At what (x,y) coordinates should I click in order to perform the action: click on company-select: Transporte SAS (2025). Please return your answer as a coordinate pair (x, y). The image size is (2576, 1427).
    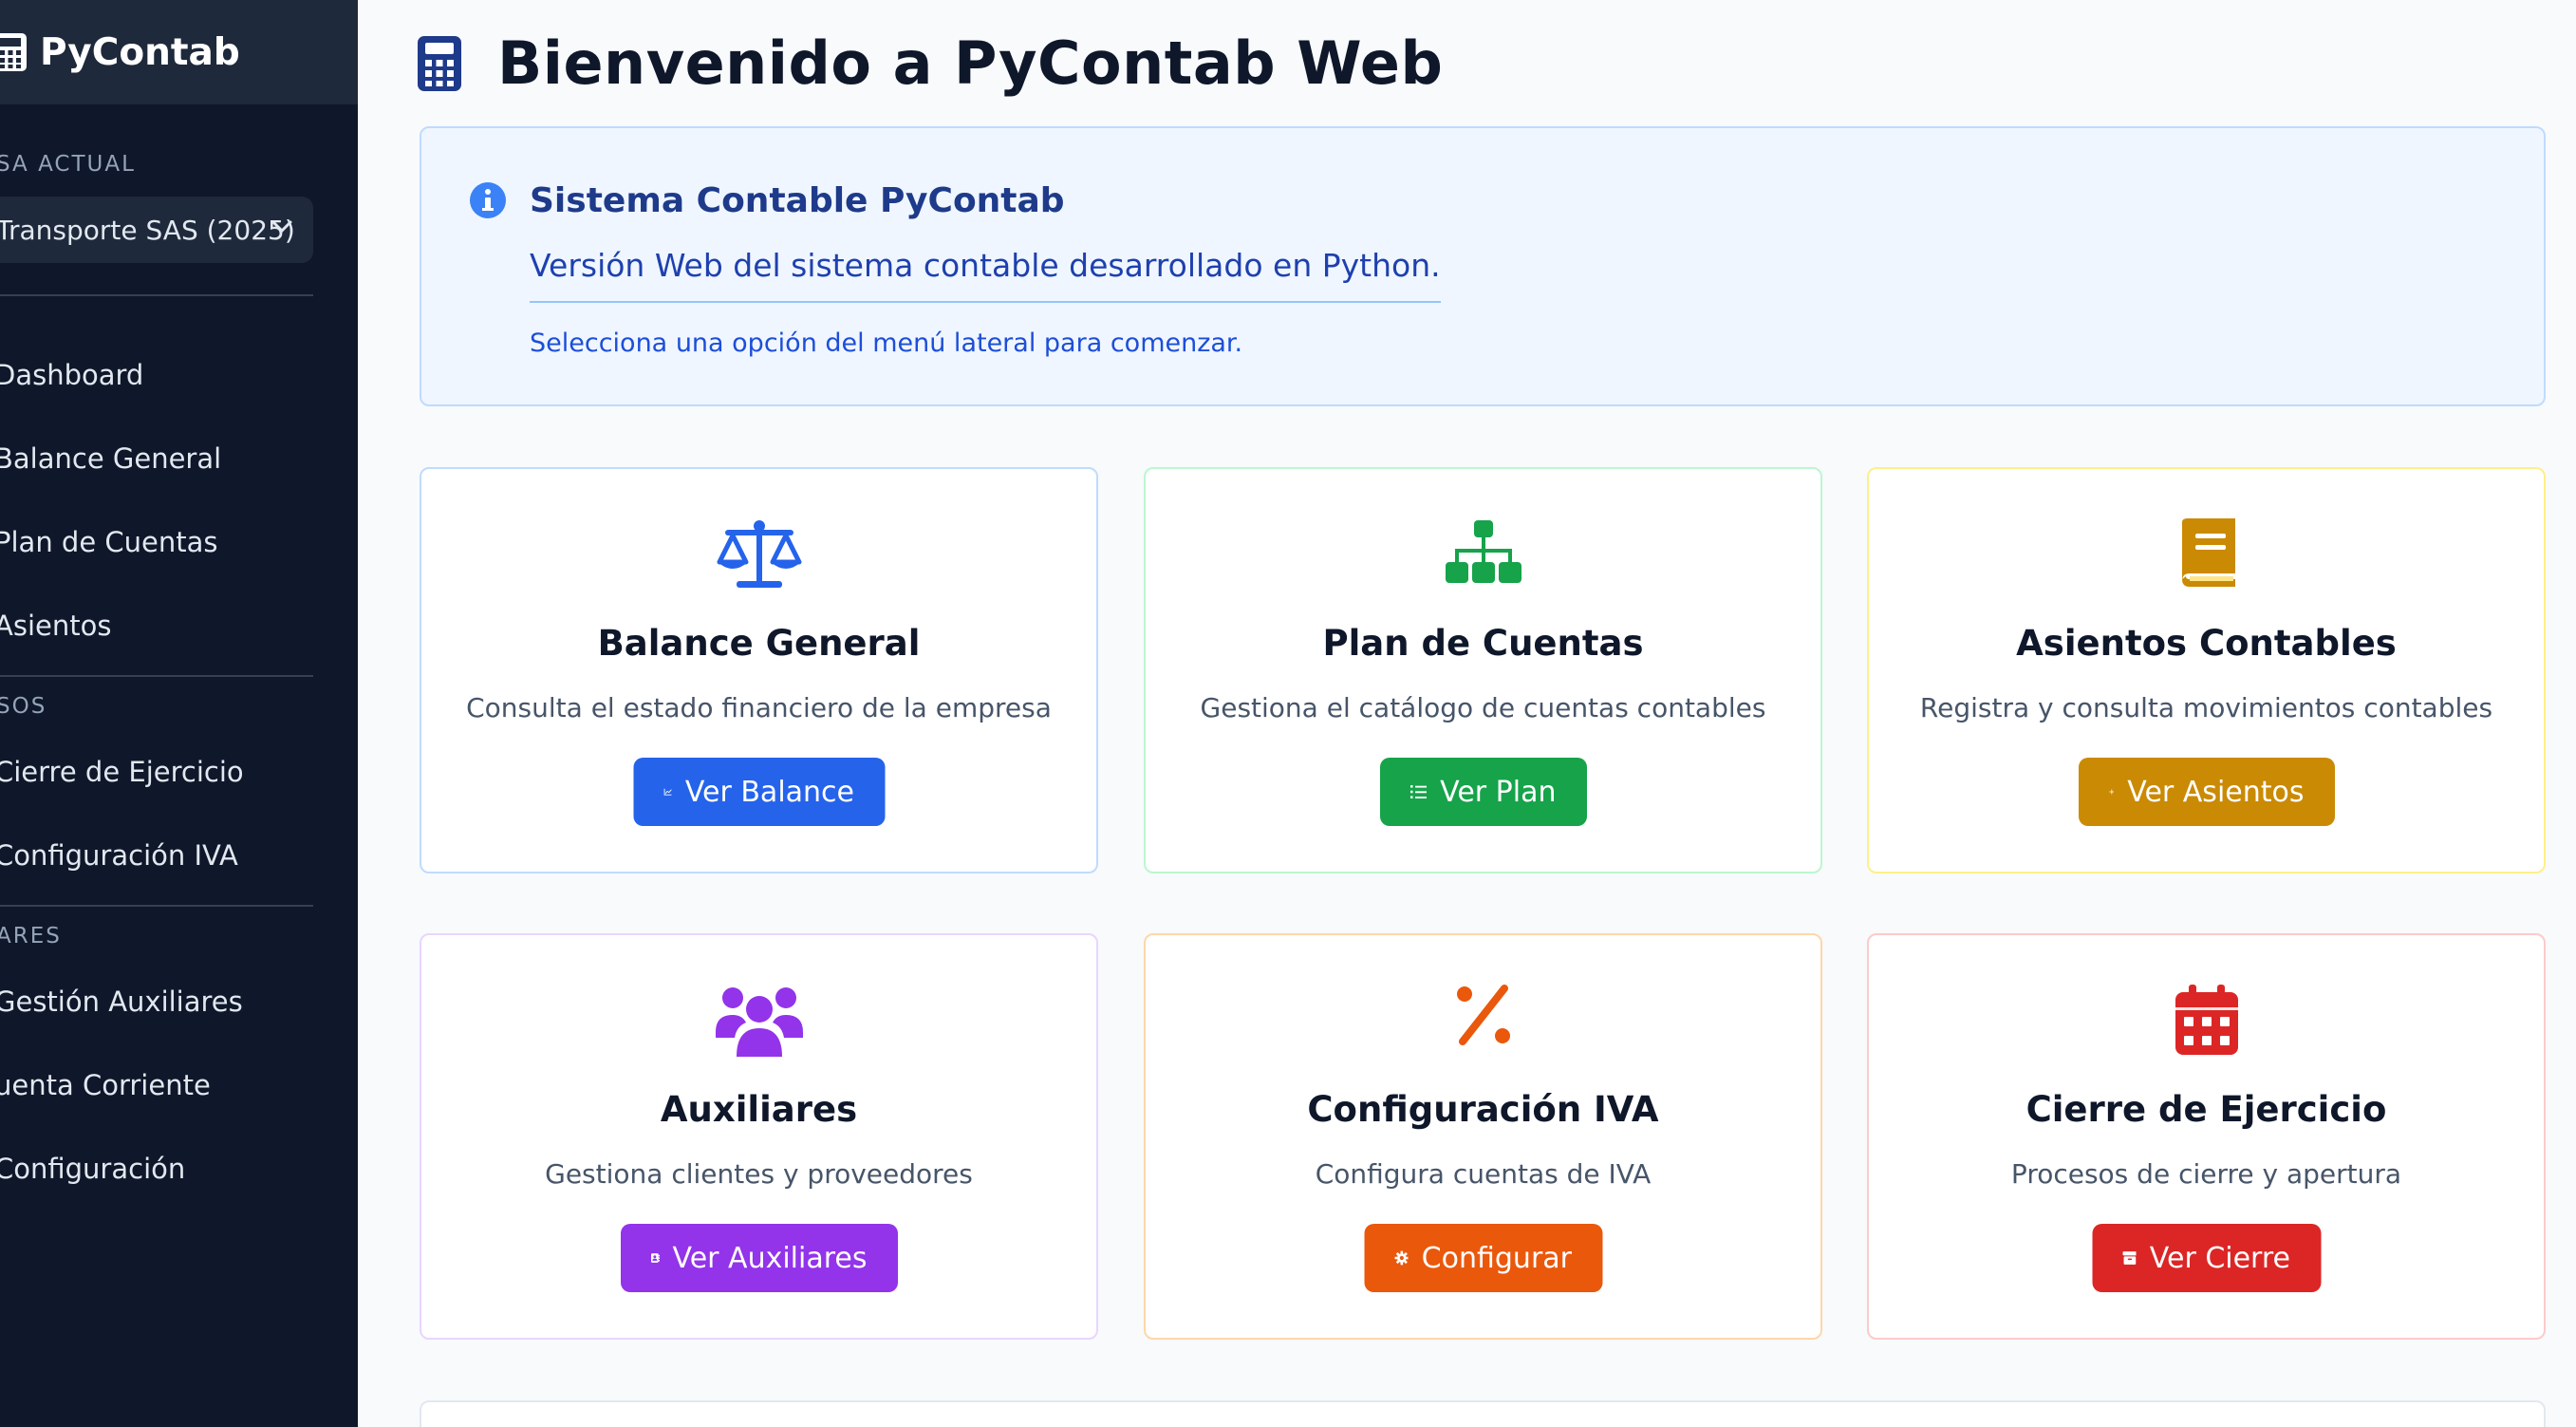
    Looking at the image, I should click on (157, 230).